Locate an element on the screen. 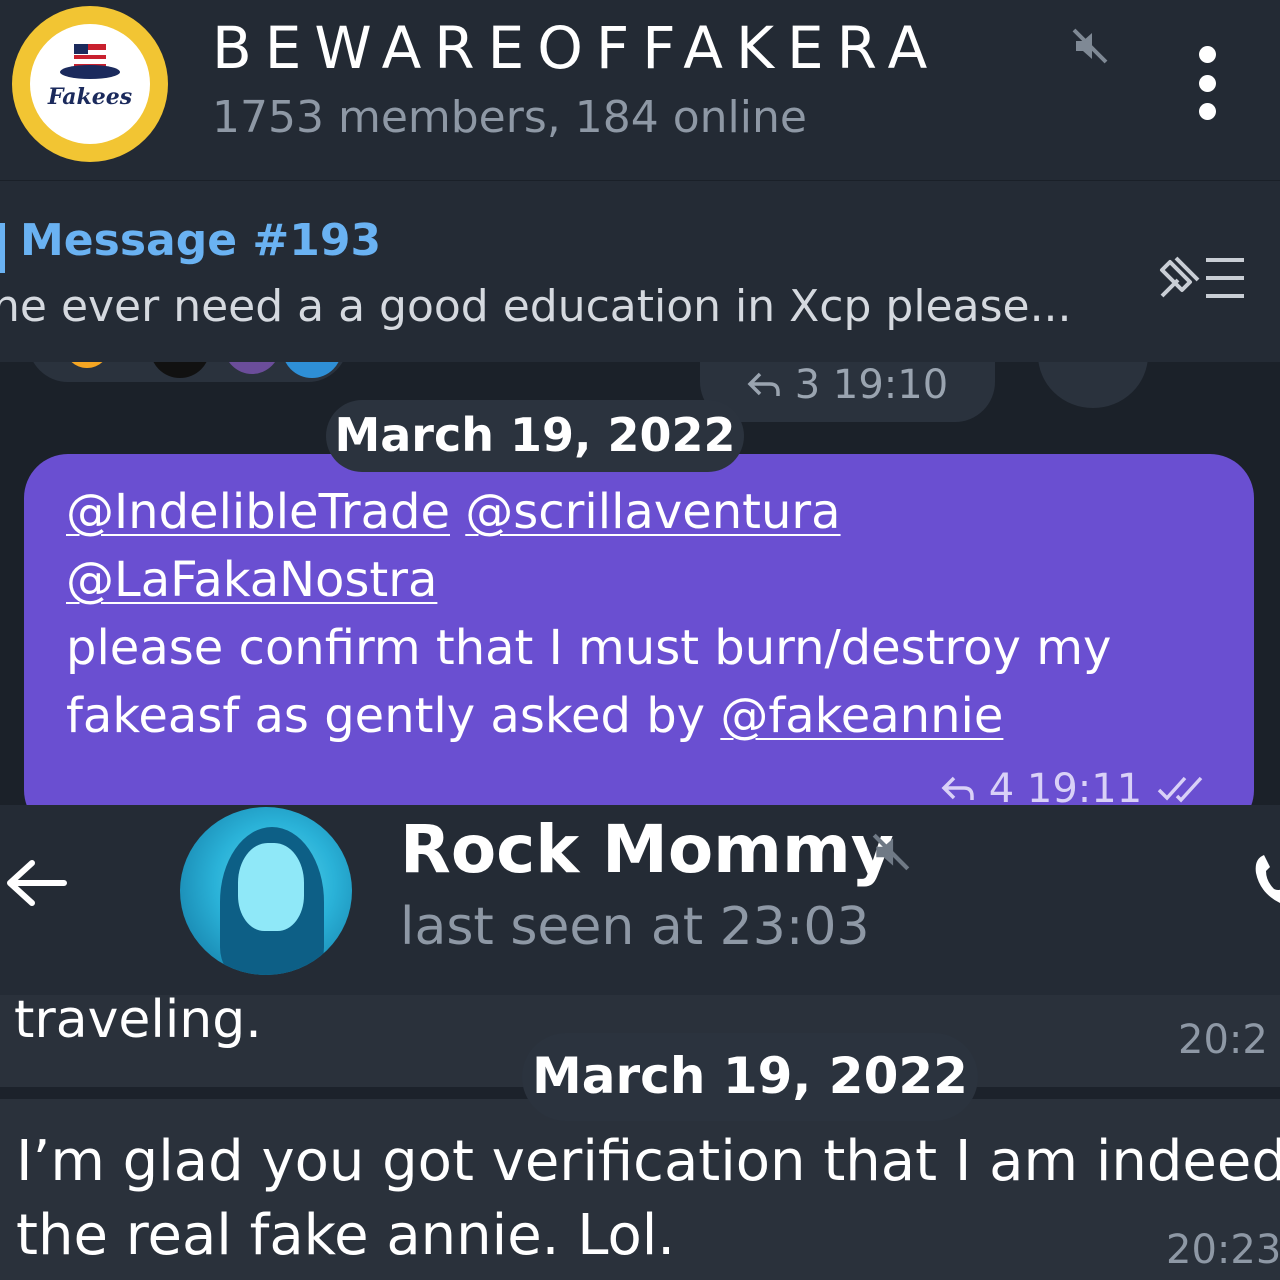  message-body-line: fakeasf as gently asked by is located at coordinates (393, 716).